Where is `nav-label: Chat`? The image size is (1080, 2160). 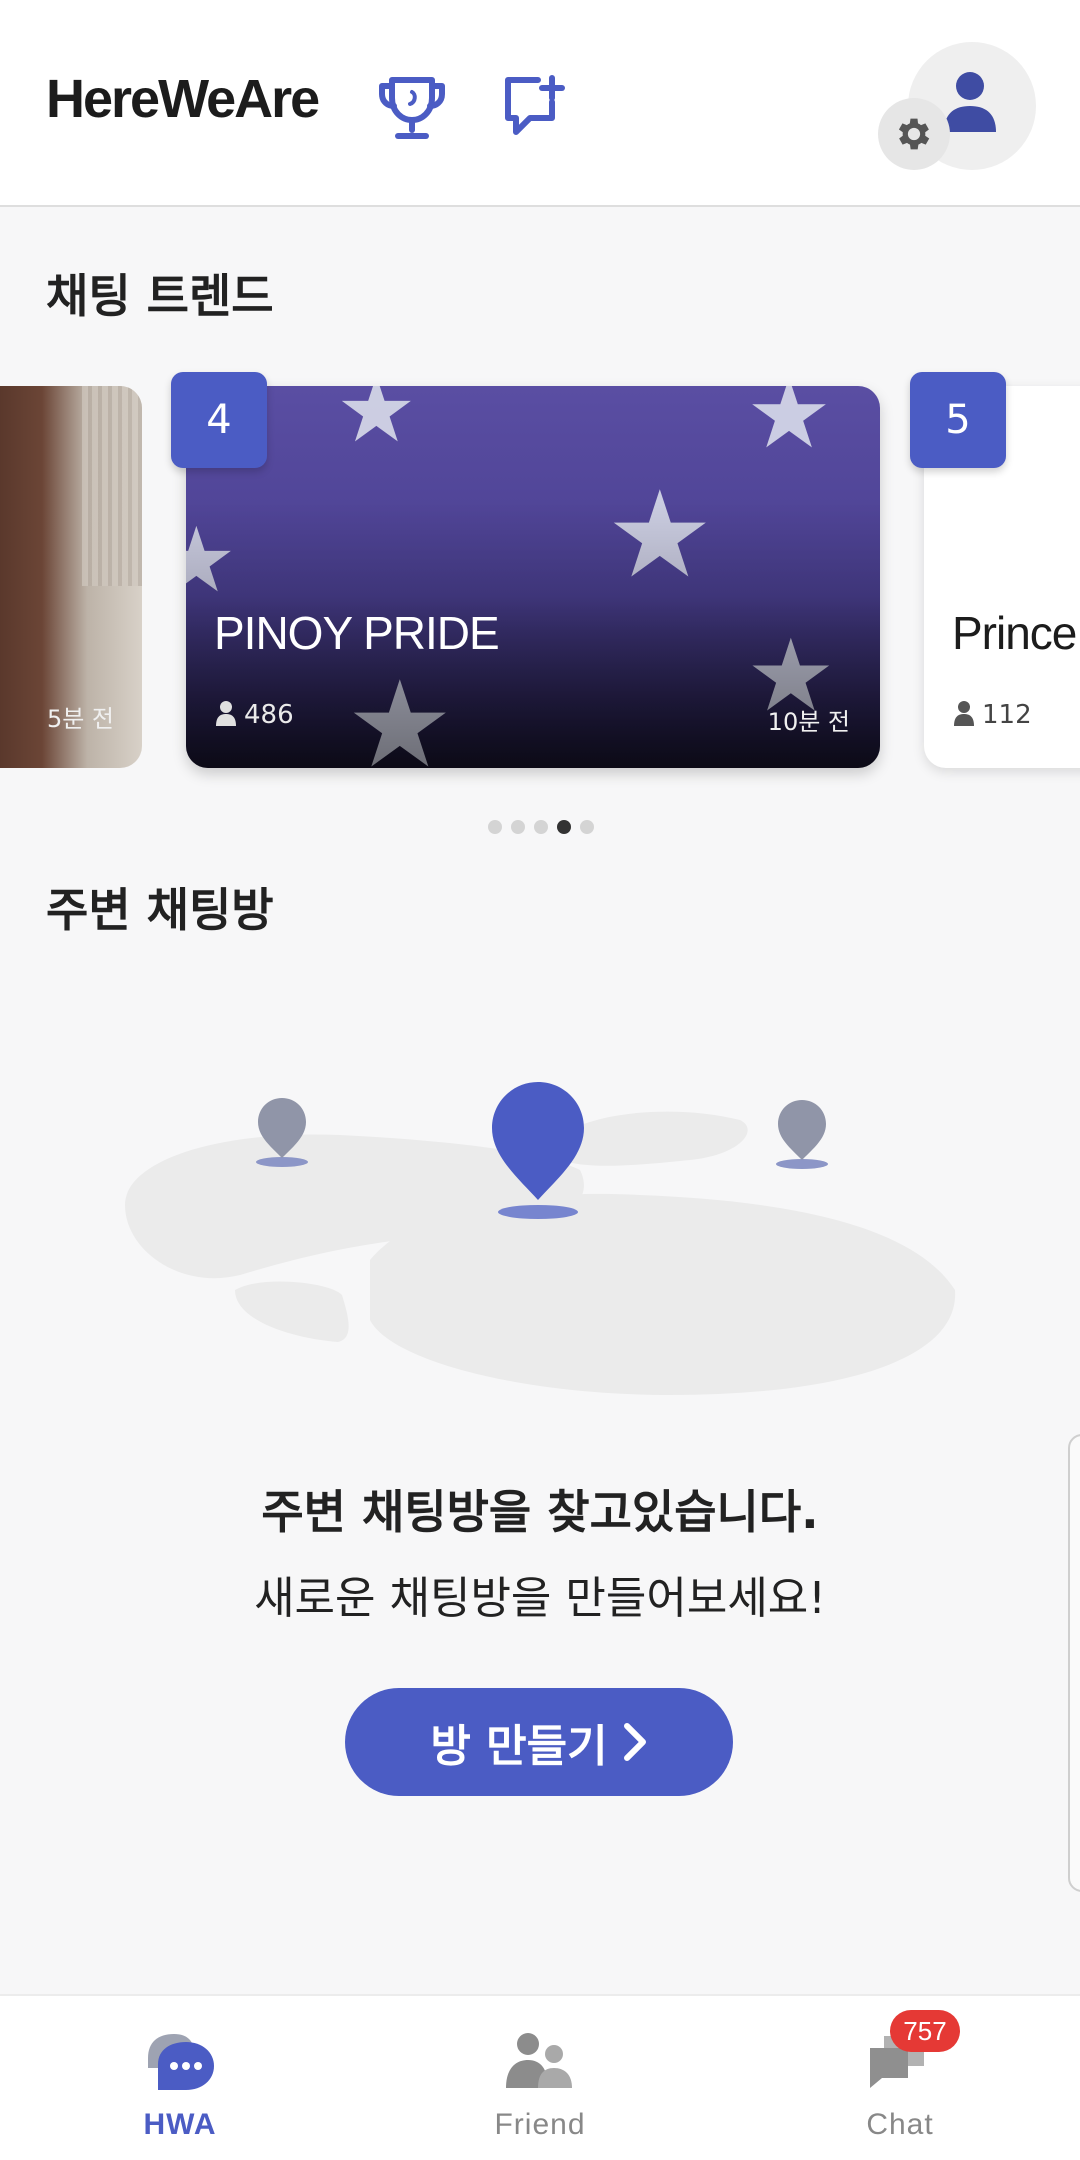 nav-label: Chat is located at coordinates (900, 2124).